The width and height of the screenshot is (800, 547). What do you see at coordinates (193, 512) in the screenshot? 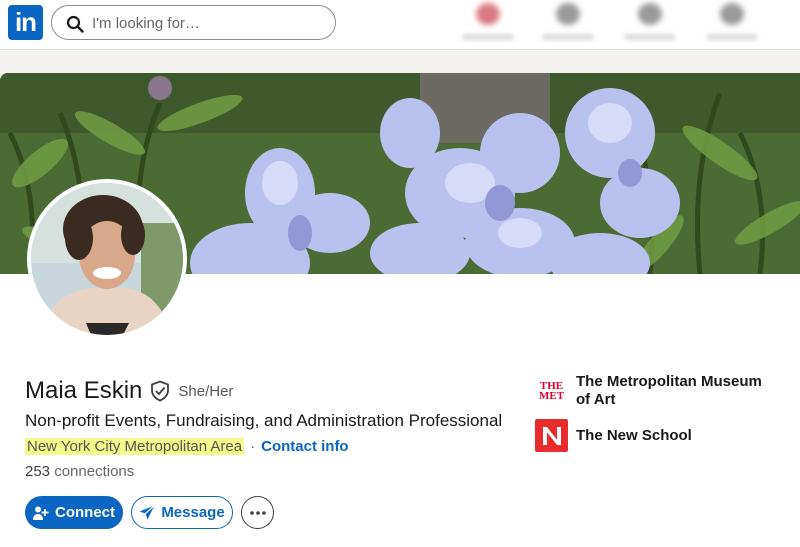
I see `message-label: Message` at bounding box center [193, 512].